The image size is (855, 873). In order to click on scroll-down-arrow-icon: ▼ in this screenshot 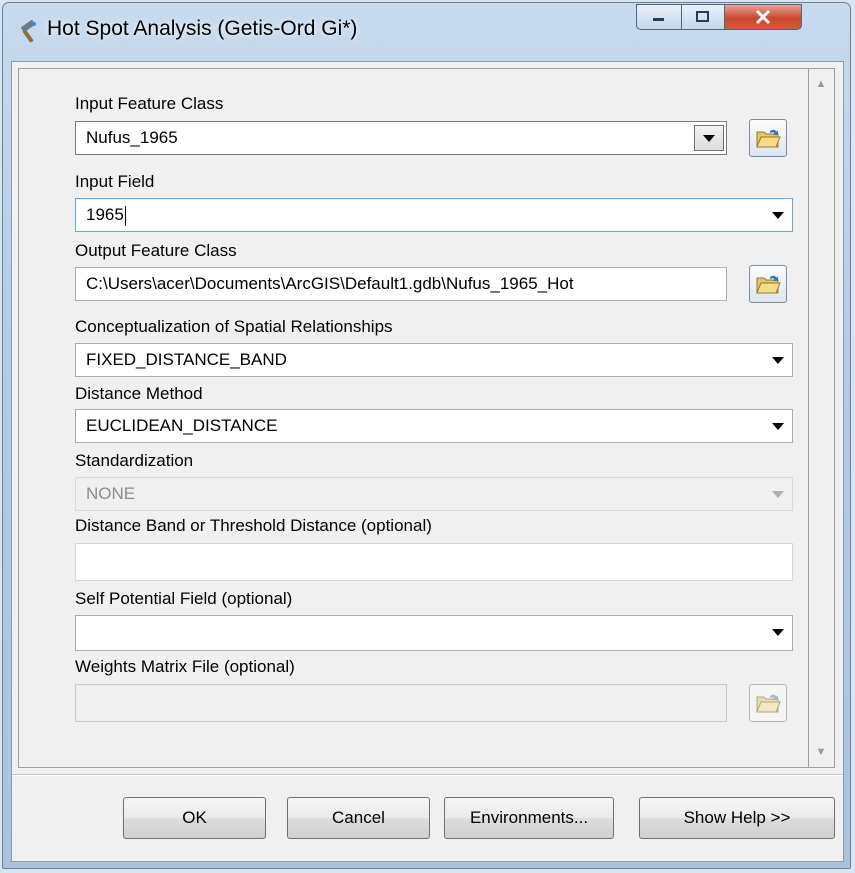, I will do `click(821, 752)`.